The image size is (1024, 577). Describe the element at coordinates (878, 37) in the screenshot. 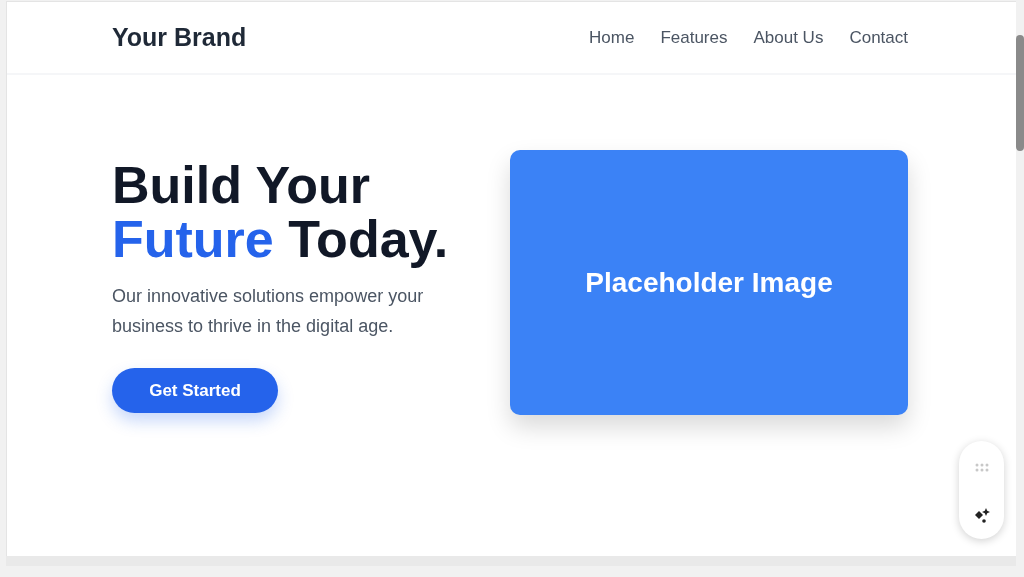

I see `nav-link: Contact` at that location.